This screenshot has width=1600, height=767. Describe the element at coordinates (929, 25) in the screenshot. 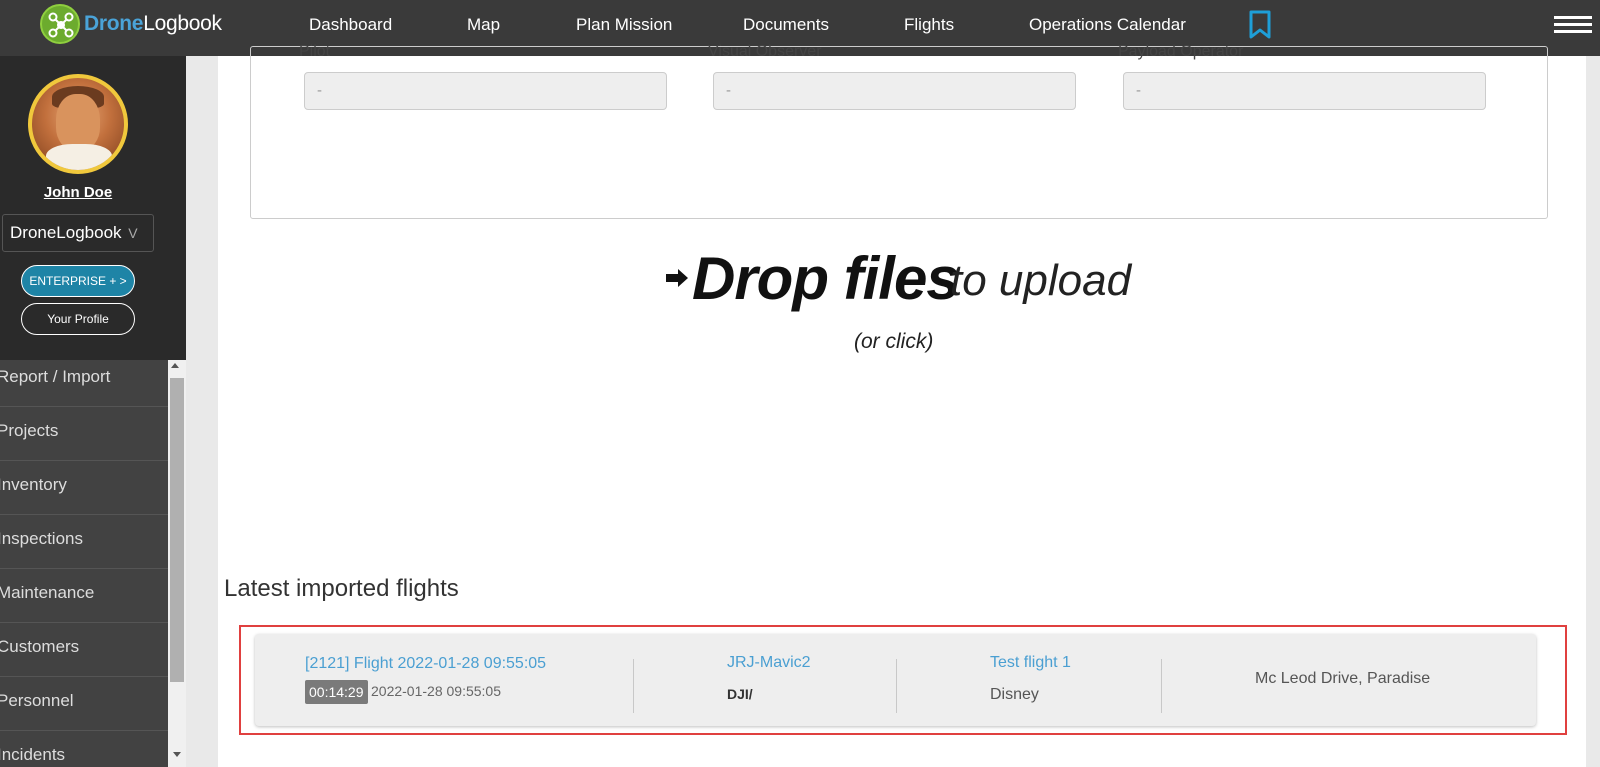

I see `nav-flights: Flights` at that location.